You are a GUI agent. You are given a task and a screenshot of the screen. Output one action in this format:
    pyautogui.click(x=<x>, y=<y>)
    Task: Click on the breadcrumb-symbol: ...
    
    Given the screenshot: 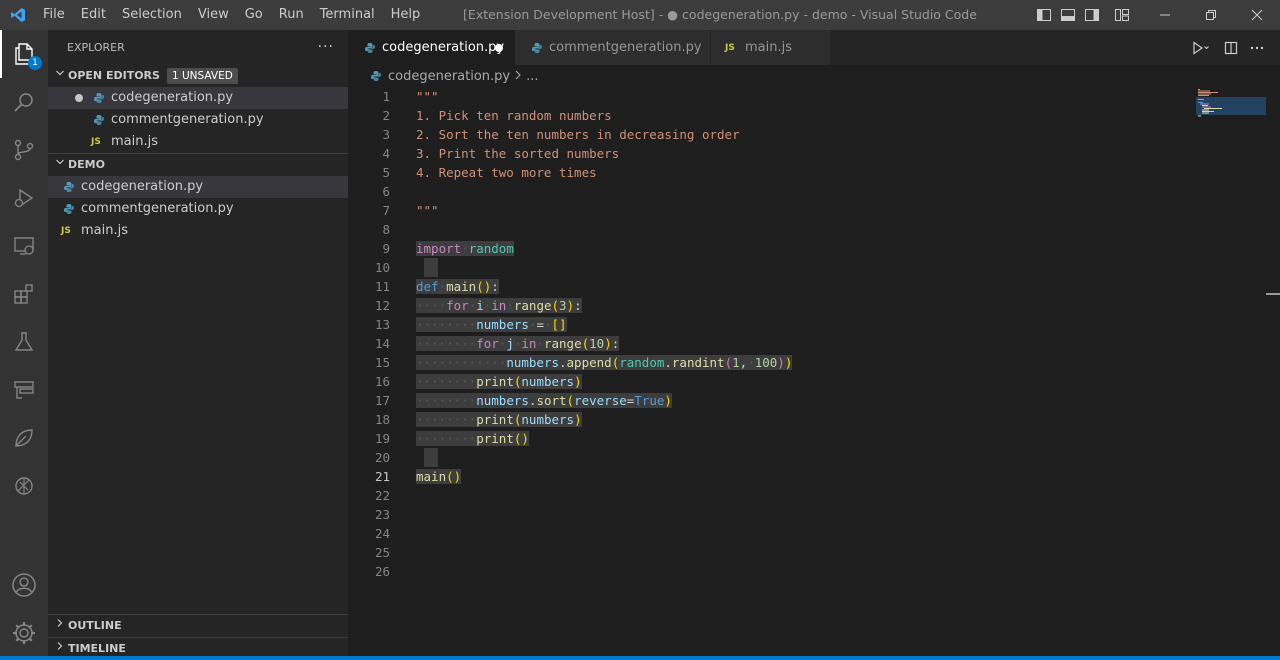 What is the action you would take?
    pyautogui.click(x=532, y=76)
    